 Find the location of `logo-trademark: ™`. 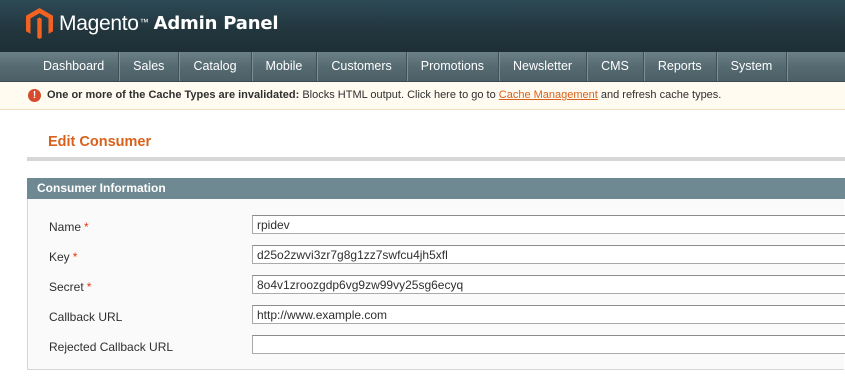

logo-trademark: ™ is located at coordinates (144, 21).